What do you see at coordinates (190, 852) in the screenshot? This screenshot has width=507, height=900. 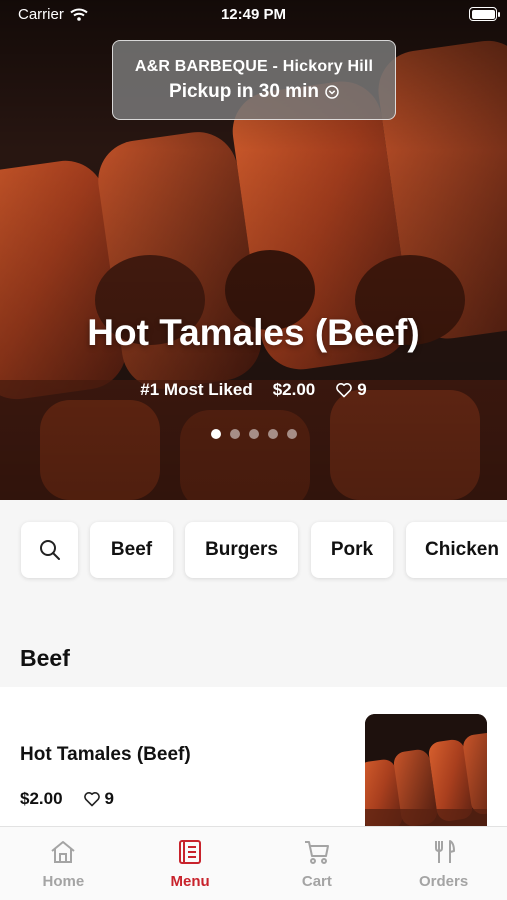 I see `menu-icon` at bounding box center [190, 852].